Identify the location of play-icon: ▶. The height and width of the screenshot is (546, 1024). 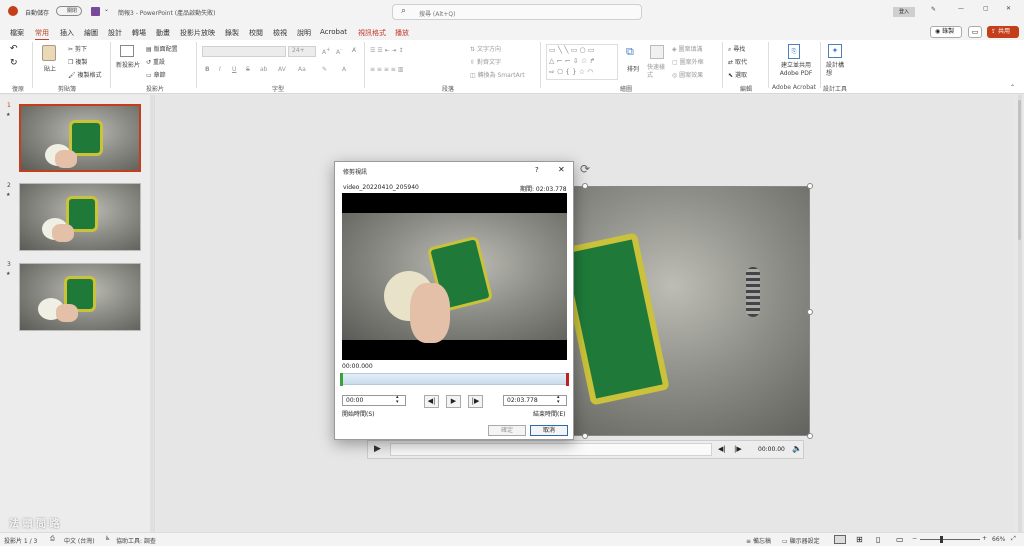
(377, 449).